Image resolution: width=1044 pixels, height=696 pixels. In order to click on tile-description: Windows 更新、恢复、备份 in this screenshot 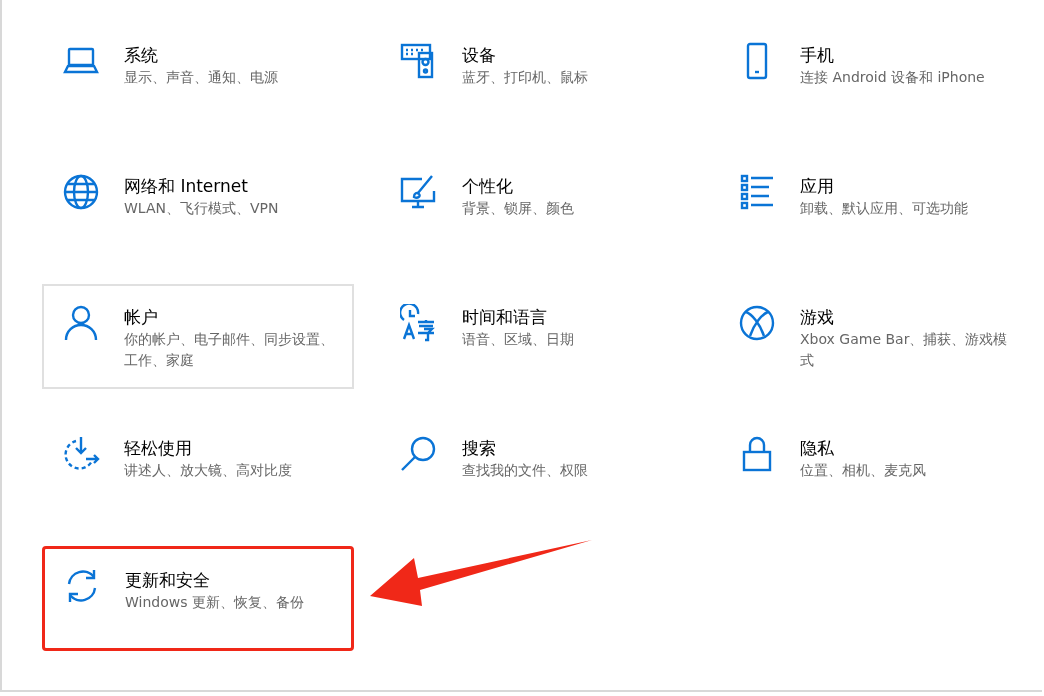, I will do `click(215, 602)`.